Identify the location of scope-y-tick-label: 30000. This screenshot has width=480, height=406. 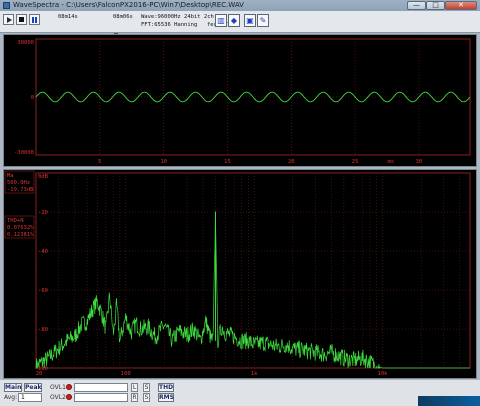
(25, 43).